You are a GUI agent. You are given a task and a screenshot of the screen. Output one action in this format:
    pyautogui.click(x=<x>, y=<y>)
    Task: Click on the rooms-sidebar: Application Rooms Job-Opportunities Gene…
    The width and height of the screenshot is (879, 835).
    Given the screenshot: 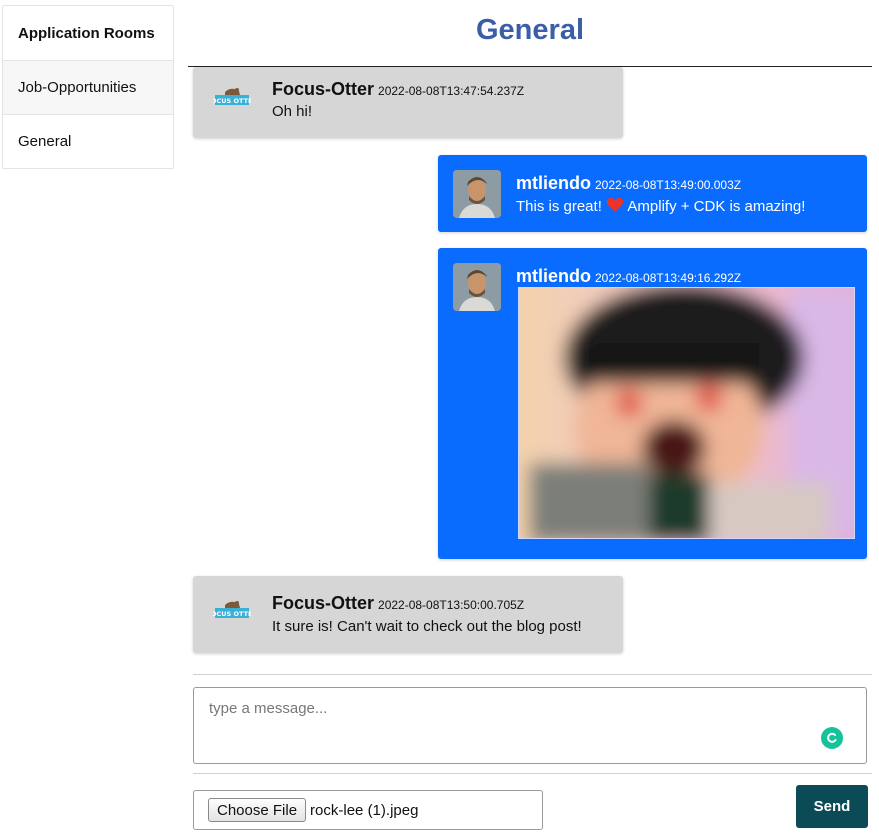 What is the action you would take?
    pyautogui.click(x=88, y=87)
    